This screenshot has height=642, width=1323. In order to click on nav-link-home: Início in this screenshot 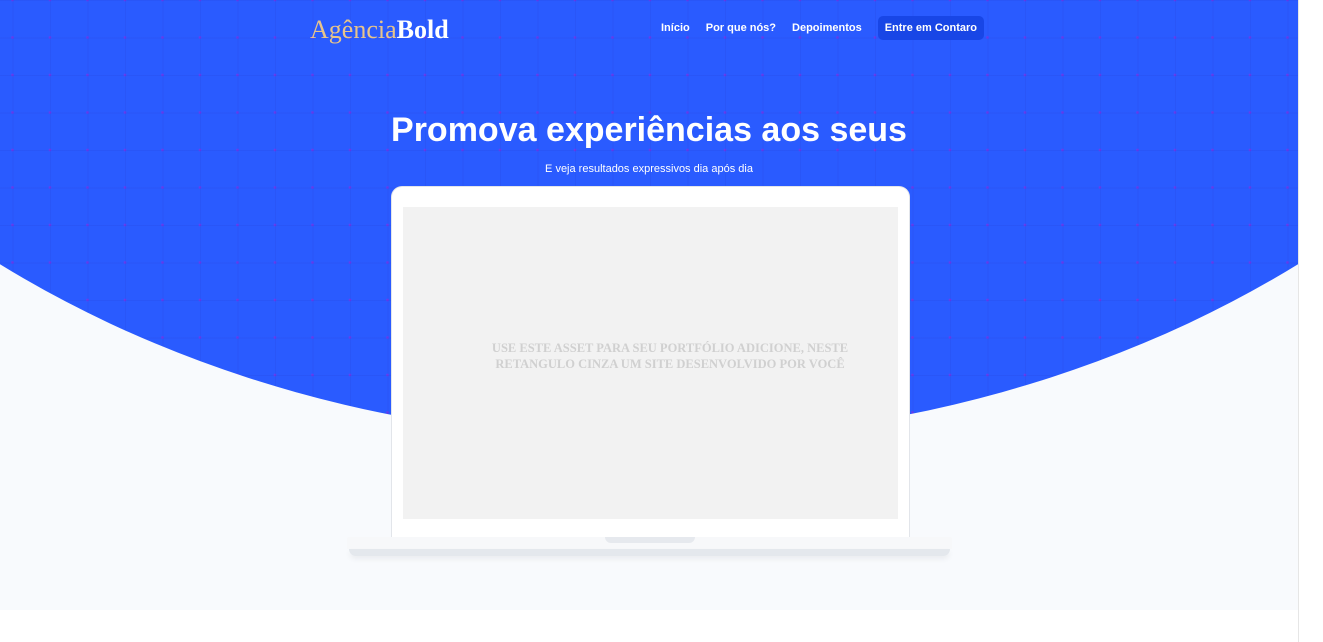, I will do `click(675, 28)`.